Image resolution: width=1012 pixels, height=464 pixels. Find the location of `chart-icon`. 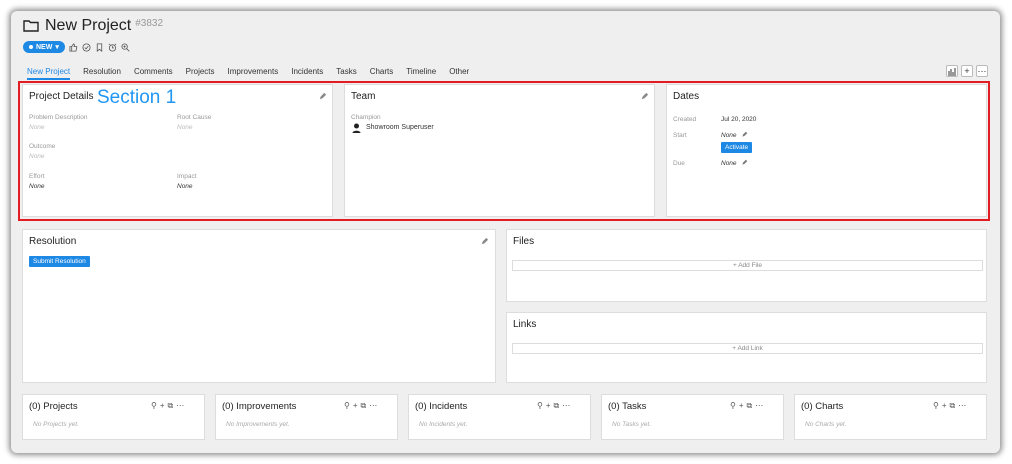

chart-icon is located at coordinates (952, 72).